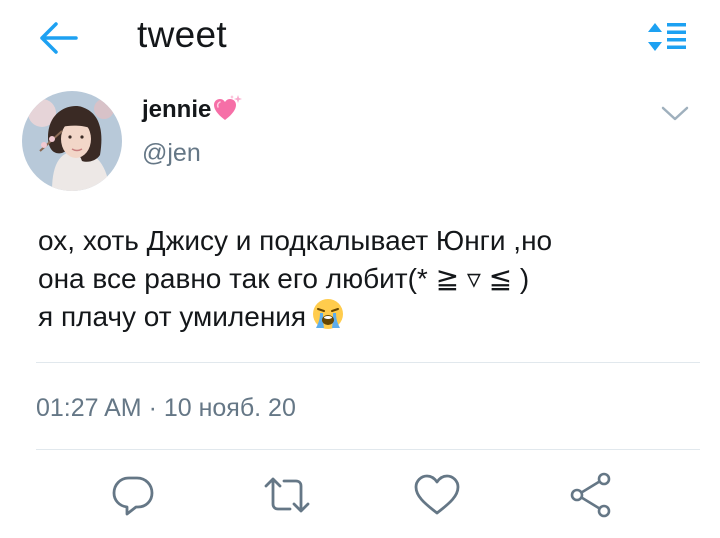  I want to click on chevron-down-icon, so click(675, 113).